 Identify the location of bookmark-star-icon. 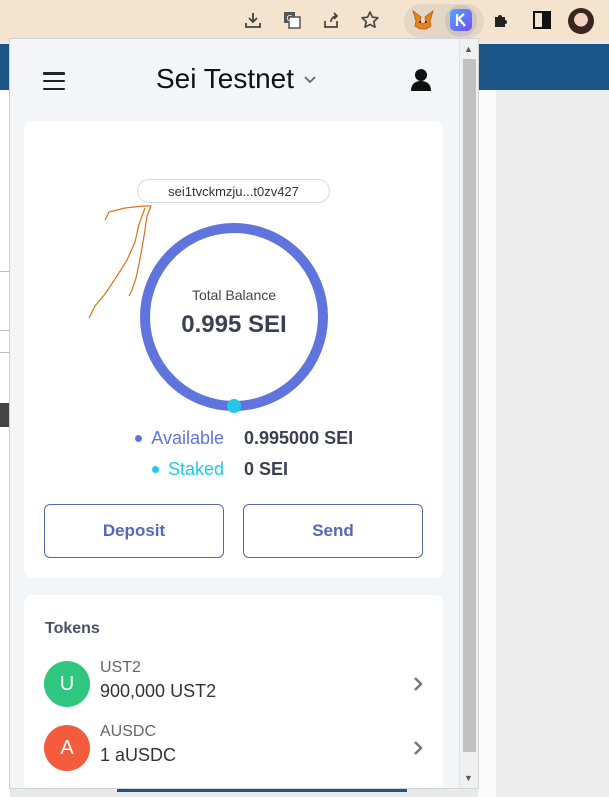
(370, 20).